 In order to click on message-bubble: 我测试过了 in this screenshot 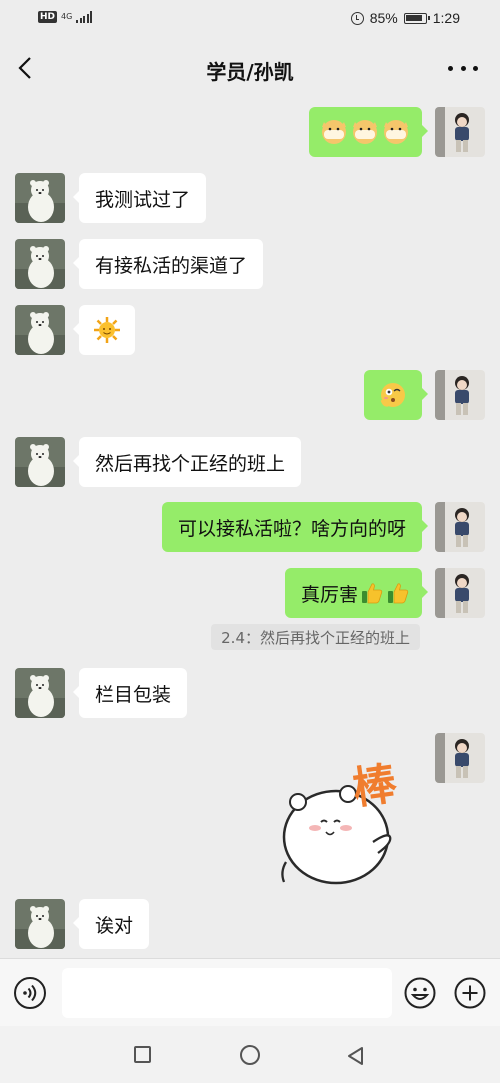, I will do `click(139, 198)`.